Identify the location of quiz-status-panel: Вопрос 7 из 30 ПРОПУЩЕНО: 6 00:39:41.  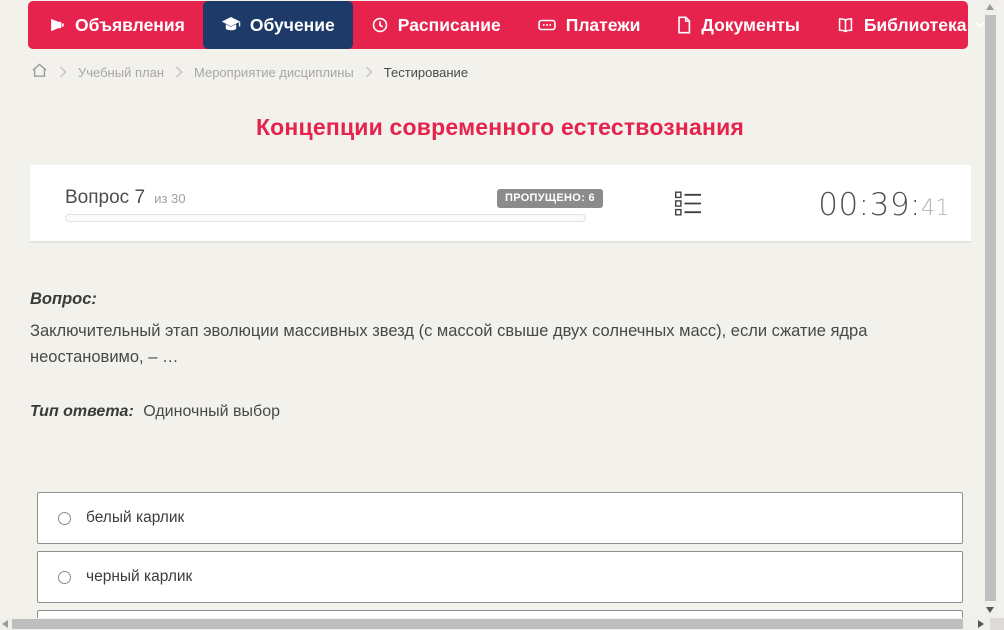
(500, 203).